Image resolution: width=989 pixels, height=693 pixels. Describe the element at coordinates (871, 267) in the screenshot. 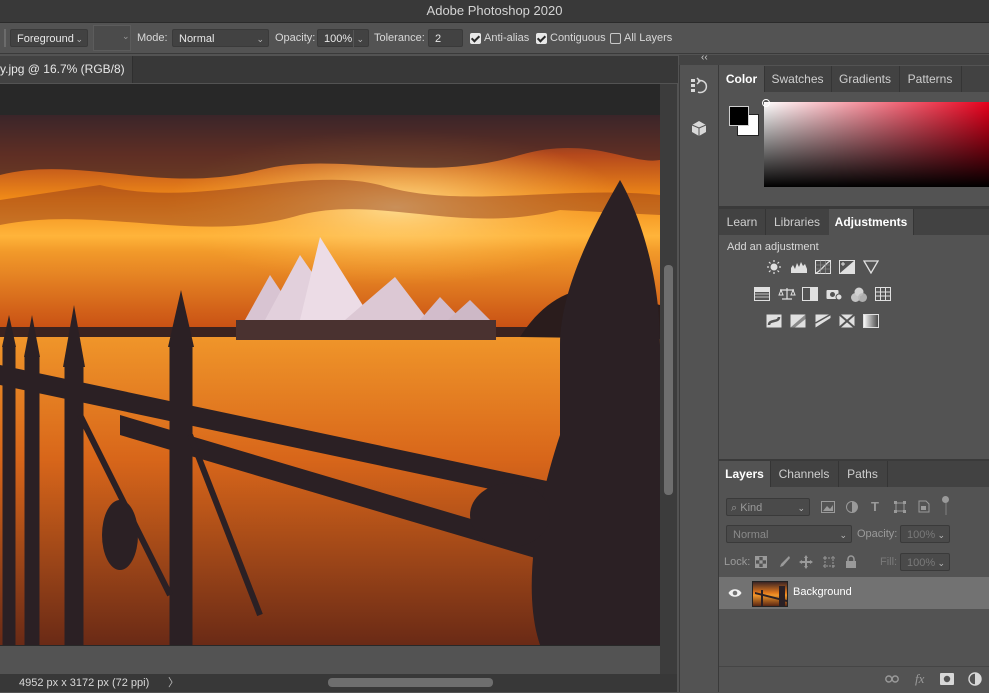

I see `gradient-triangle-icon` at that location.